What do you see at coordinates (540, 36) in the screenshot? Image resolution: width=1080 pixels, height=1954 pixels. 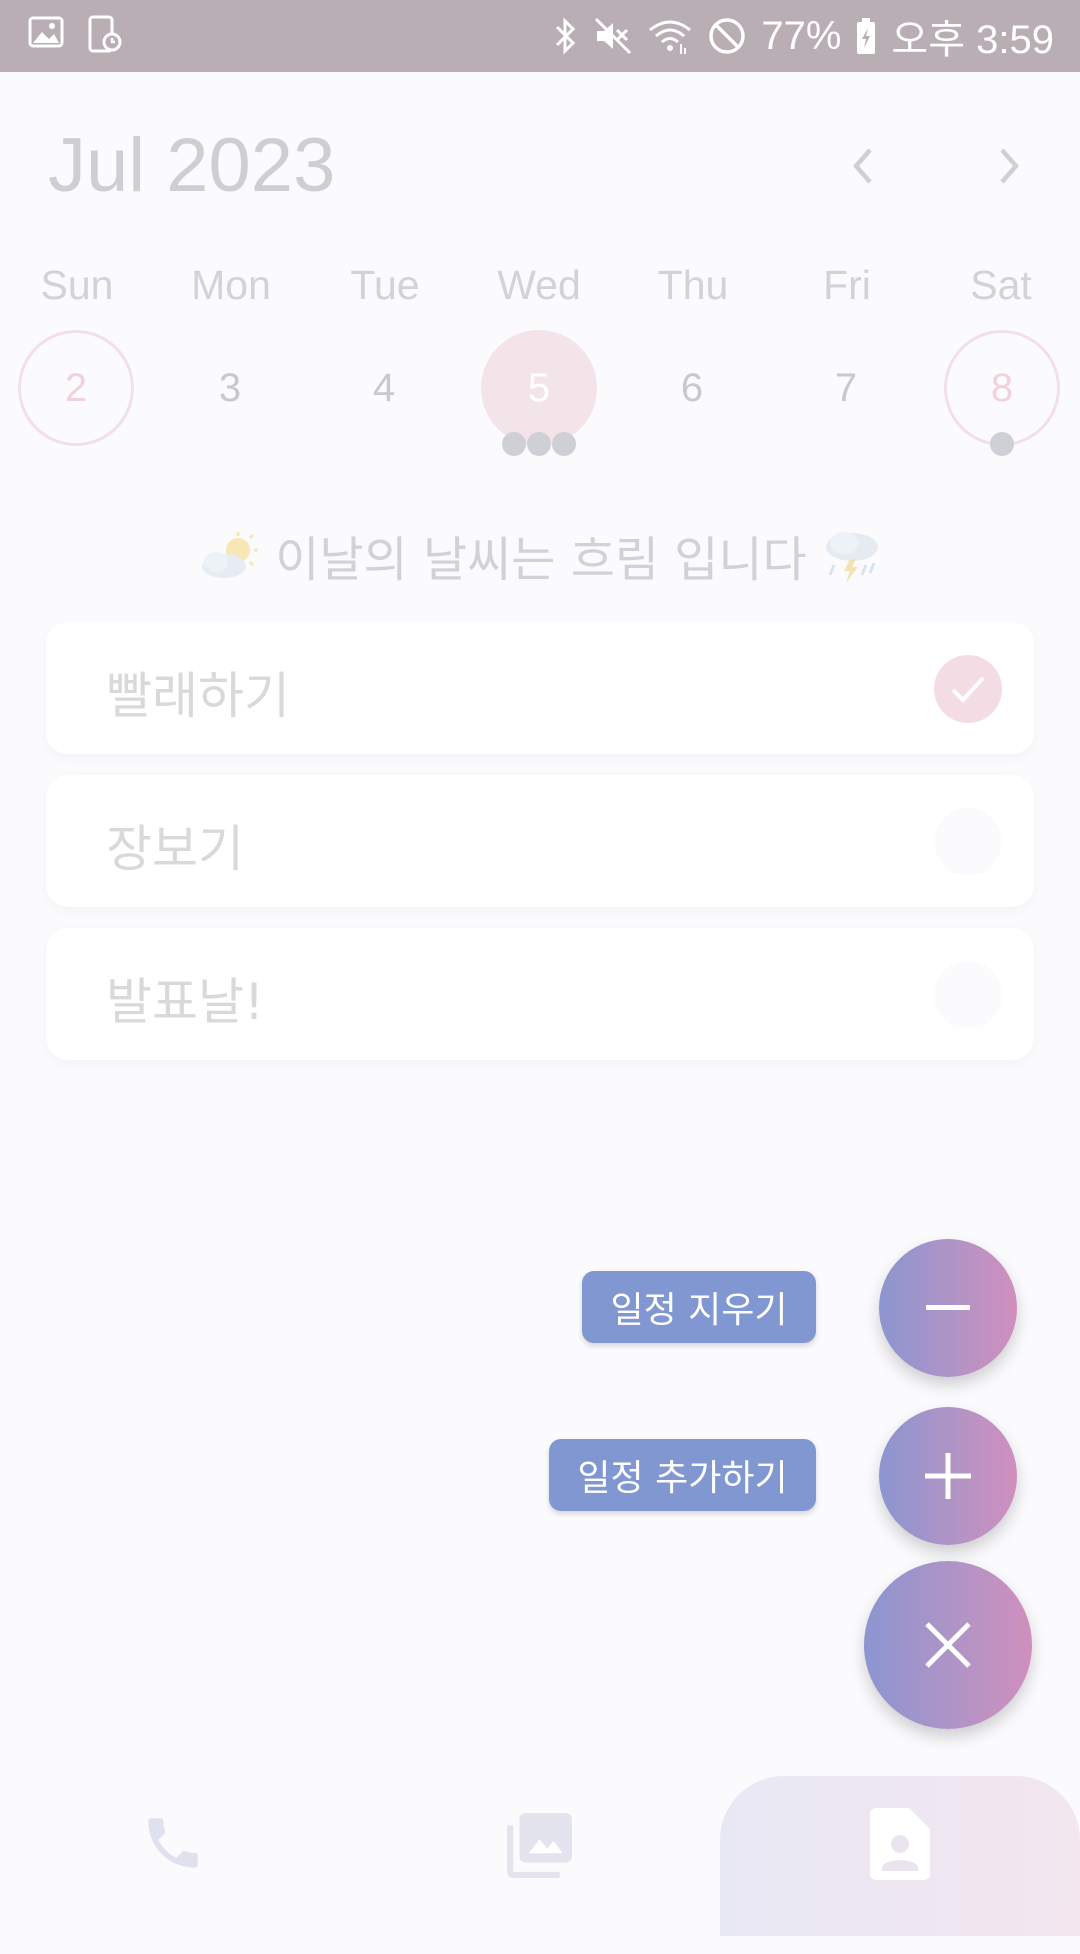 I see `status-bar: 77% 오후 3:59` at bounding box center [540, 36].